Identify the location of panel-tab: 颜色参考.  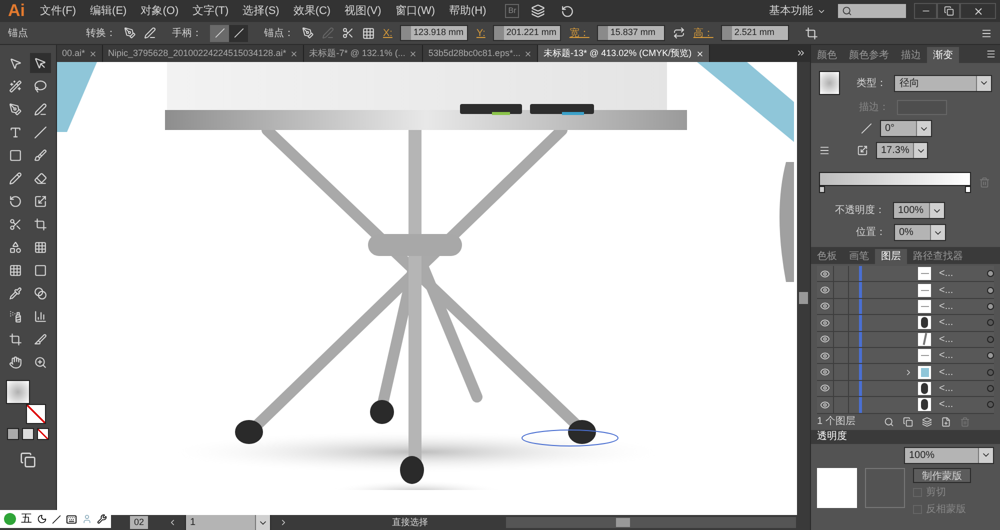
(869, 55).